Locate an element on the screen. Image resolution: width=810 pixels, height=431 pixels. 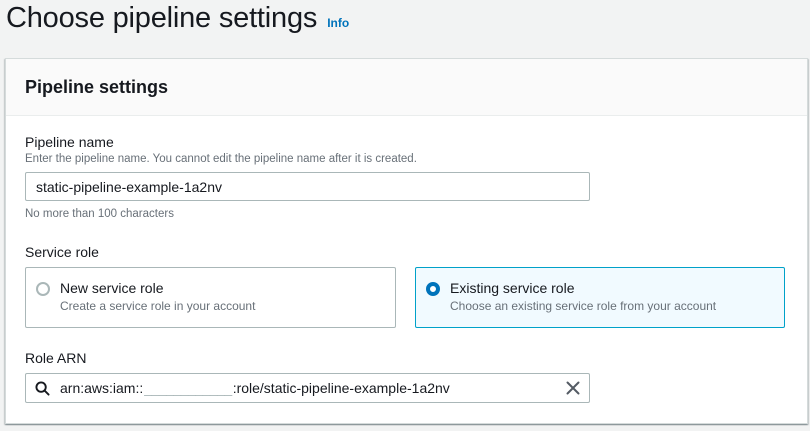
radio-button-selected is located at coordinates (433, 289).